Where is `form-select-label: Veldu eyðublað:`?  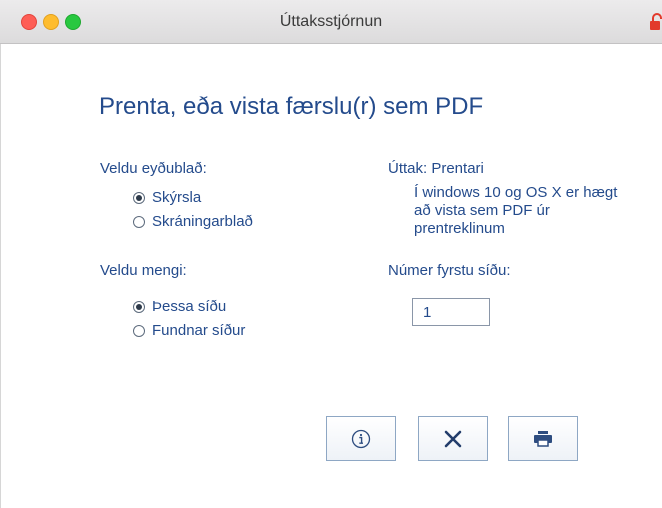 form-select-label: Veldu eyðublað: is located at coordinates (153, 168).